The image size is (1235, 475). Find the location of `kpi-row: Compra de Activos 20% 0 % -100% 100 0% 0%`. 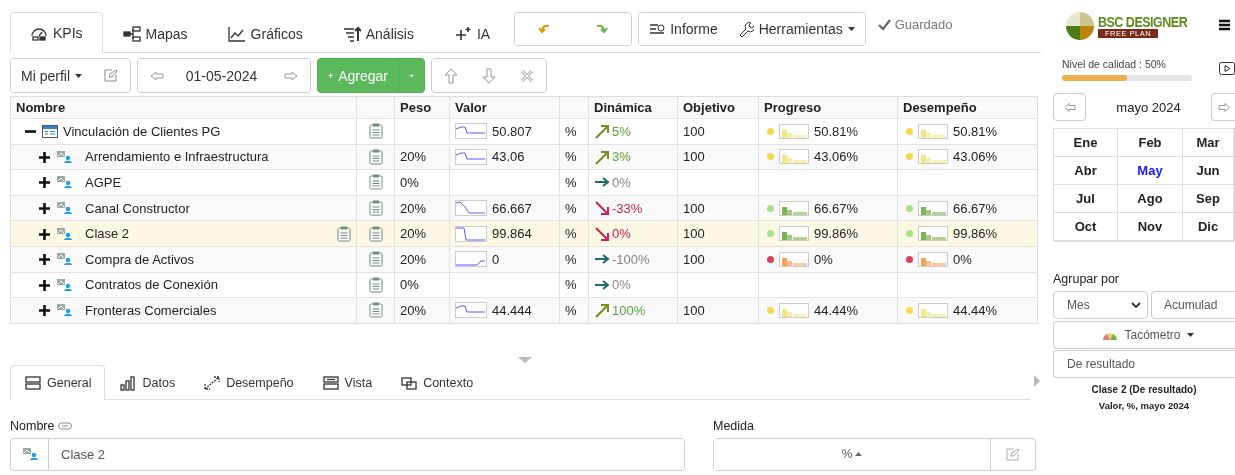

kpi-row: Compra de Activos 20% 0 % -100% 100 0% 0% is located at coordinates (524, 258).